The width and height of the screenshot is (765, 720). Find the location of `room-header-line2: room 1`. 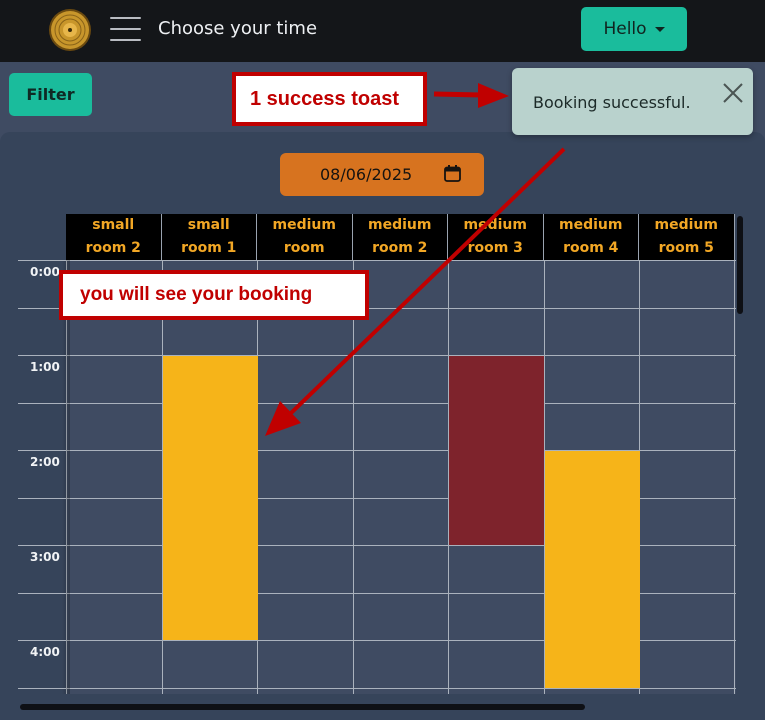

room-header-line2: room 1 is located at coordinates (209, 248).